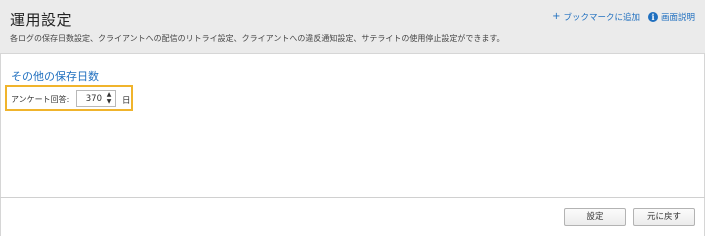  I want to click on survey-days-stepper: 370 ▲ ▼, so click(96, 98).